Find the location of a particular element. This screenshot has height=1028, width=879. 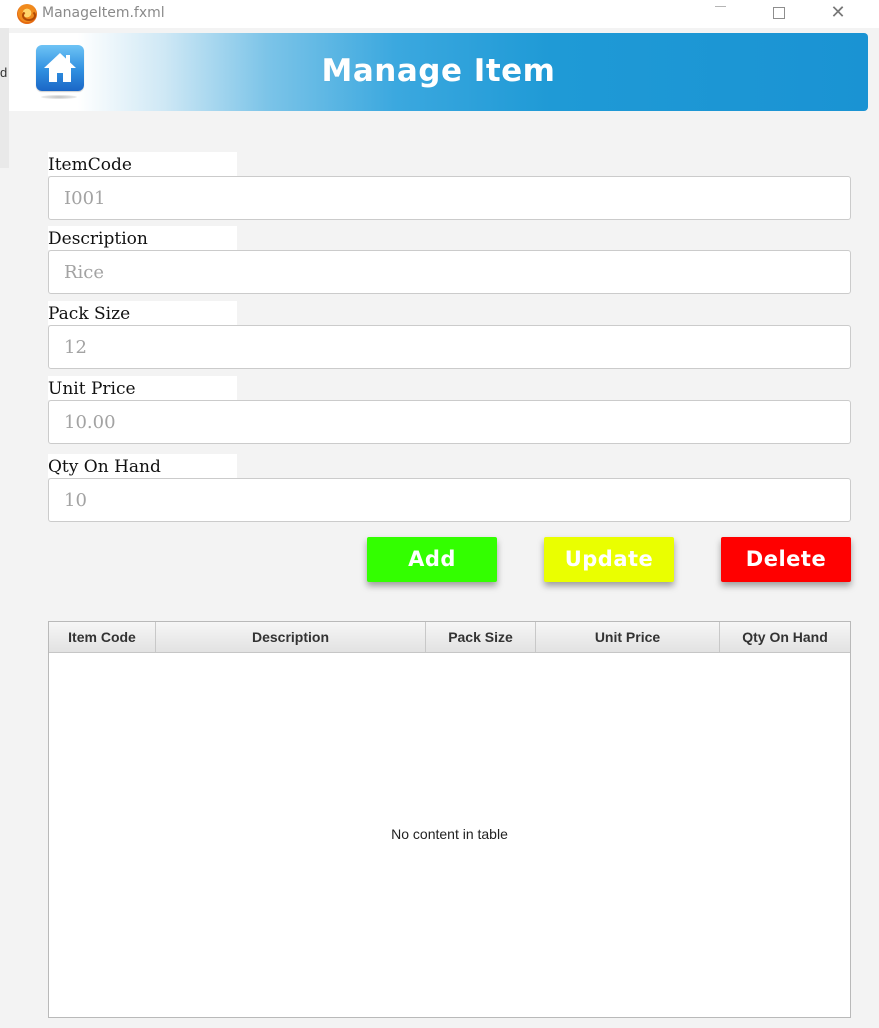

column-header-qty-on-hand: Qty On Hand is located at coordinates (785, 637).